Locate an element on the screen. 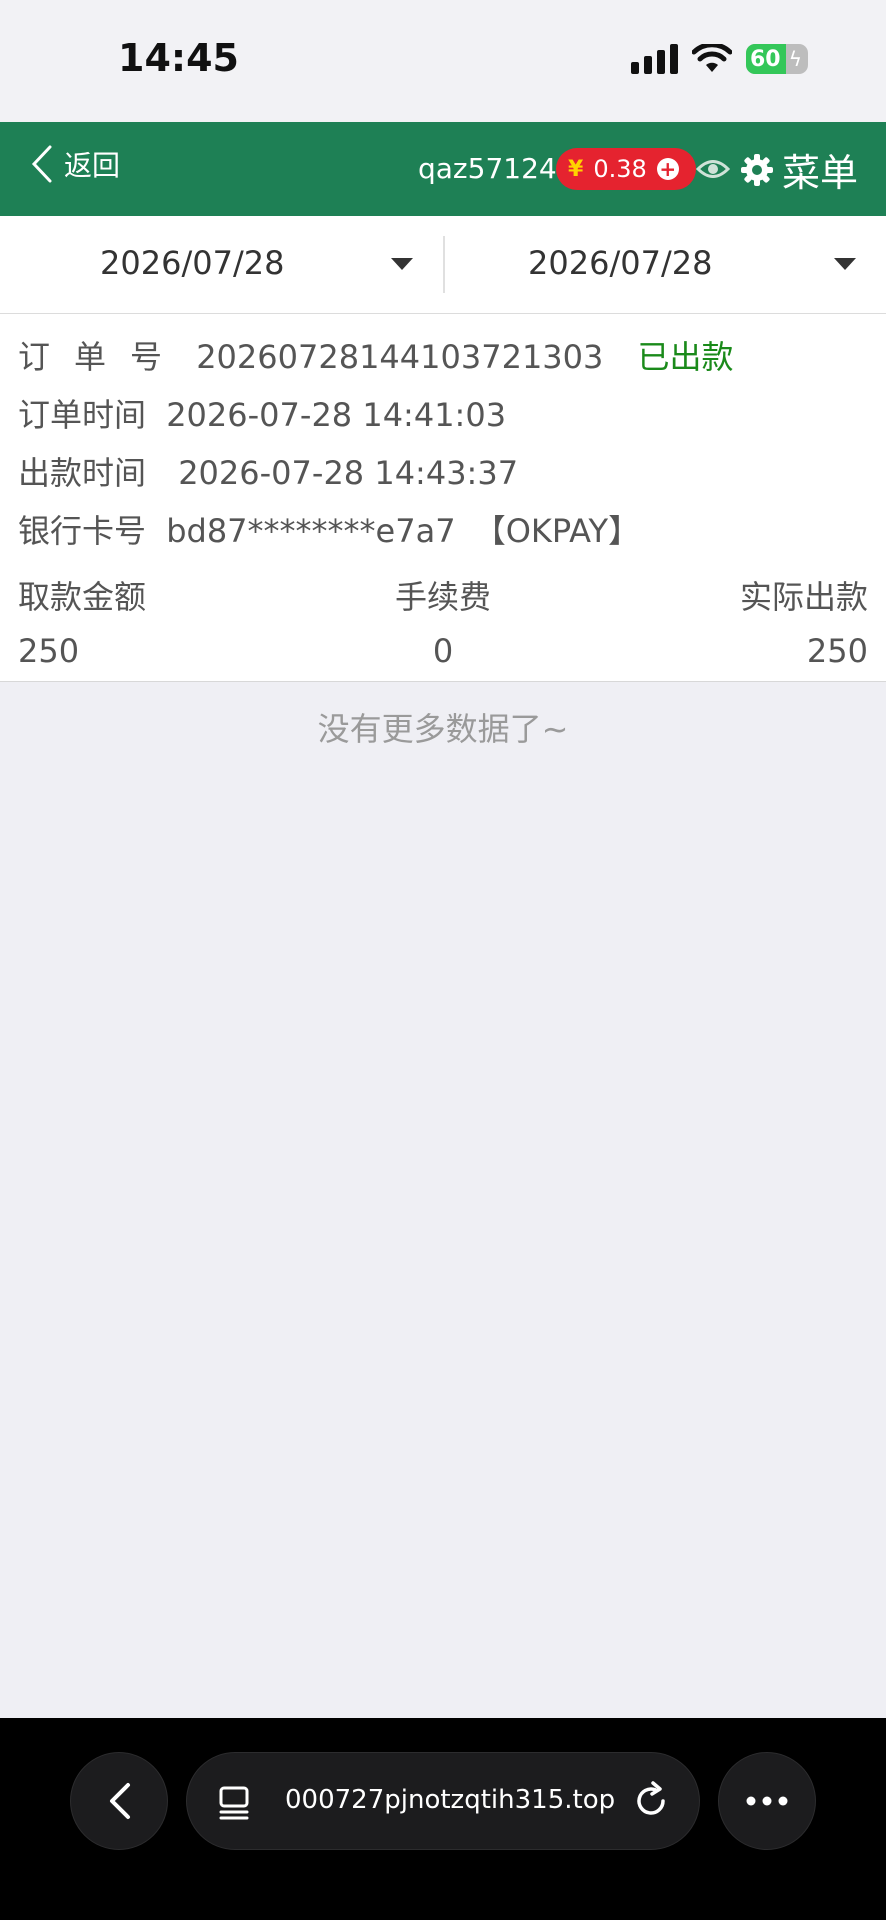 This screenshot has width=886, height=1920. balance-value: 0.38 is located at coordinates (620, 169).